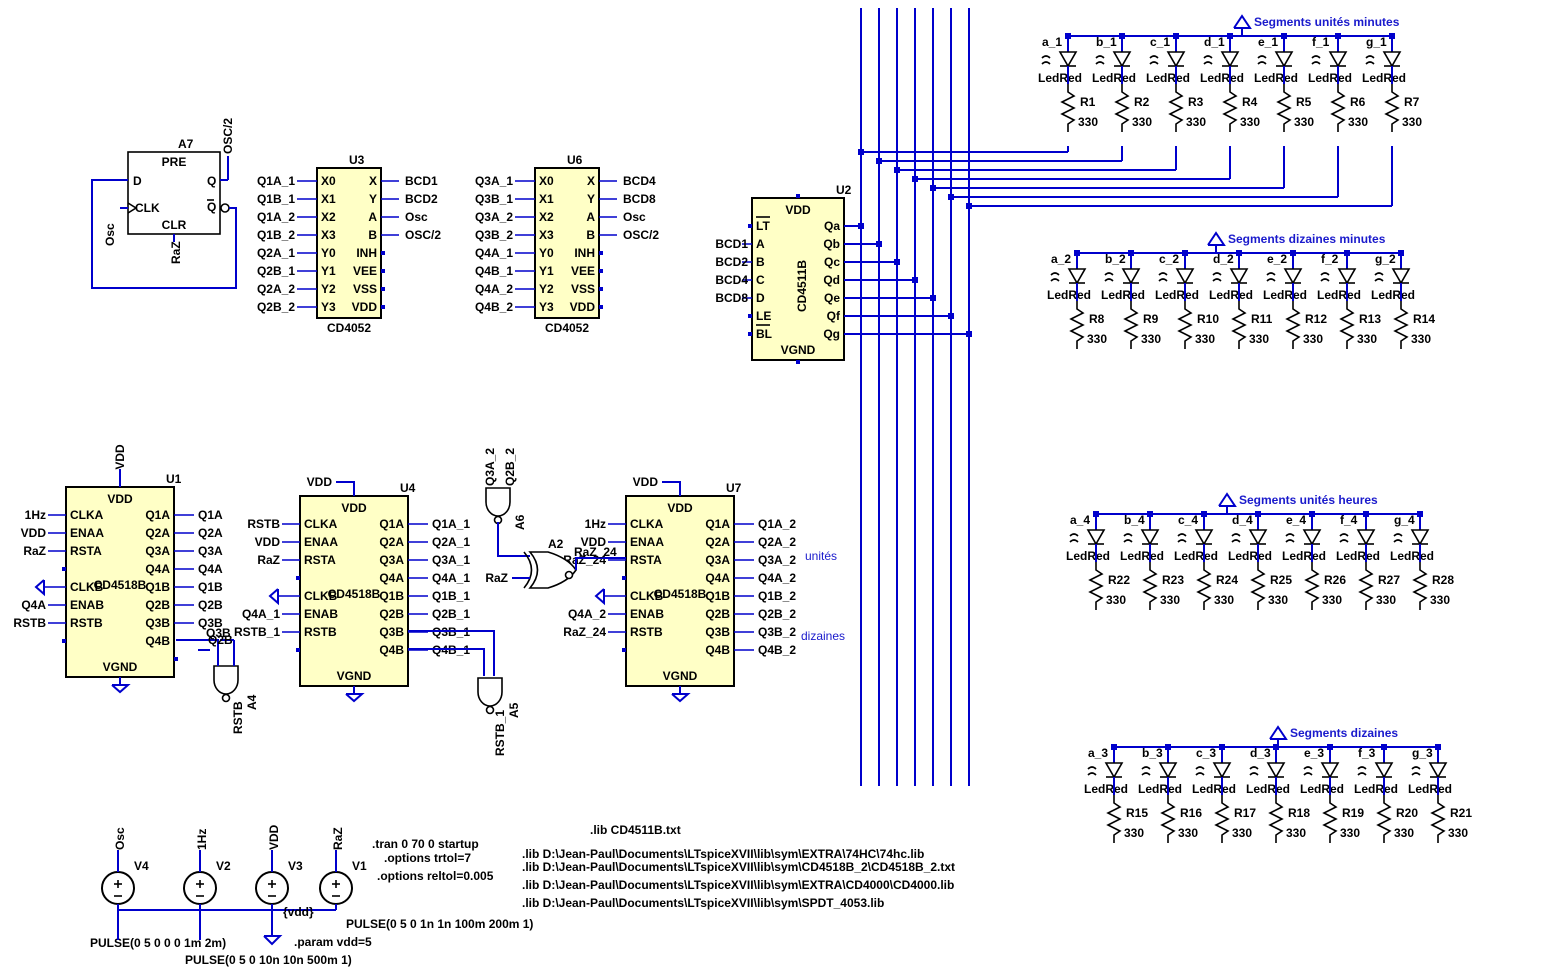  I want to click on resistor-R27: R27330, so click(1379, 586).